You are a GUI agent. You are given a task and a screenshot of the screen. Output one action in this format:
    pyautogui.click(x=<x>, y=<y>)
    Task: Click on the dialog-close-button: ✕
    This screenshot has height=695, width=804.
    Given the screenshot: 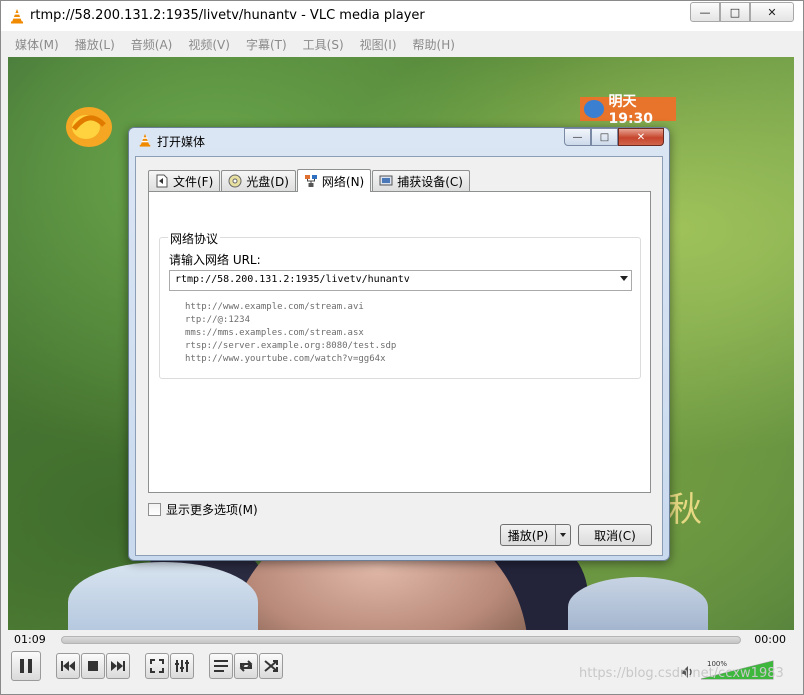 What is the action you would take?
    pyautogui.click(x=641, y=137)
    